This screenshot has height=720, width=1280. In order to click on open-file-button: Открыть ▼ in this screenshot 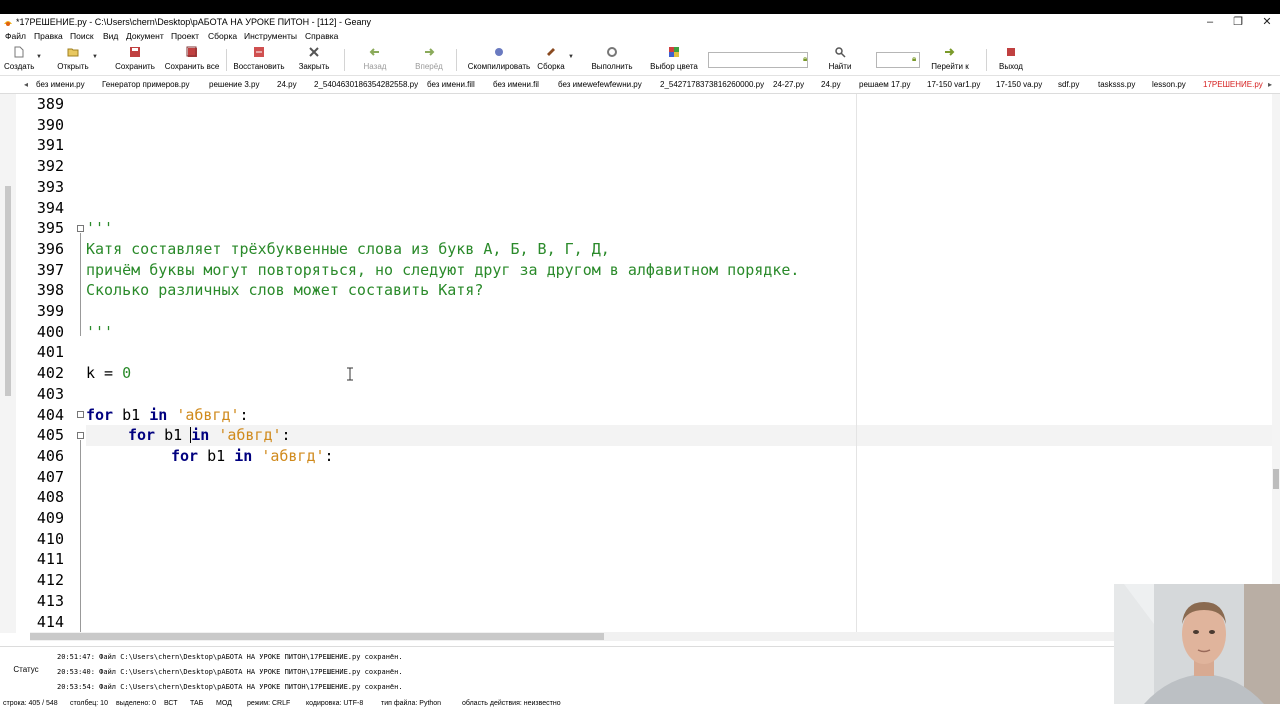, I will do `click(77, 59)`.